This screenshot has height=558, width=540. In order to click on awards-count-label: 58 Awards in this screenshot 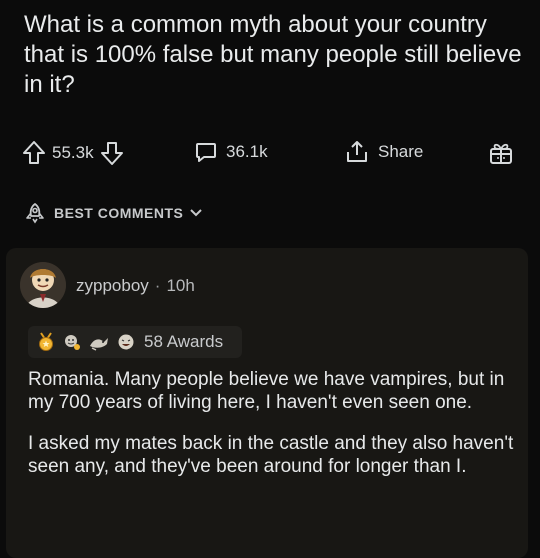, I will do `click(184, 341)`.